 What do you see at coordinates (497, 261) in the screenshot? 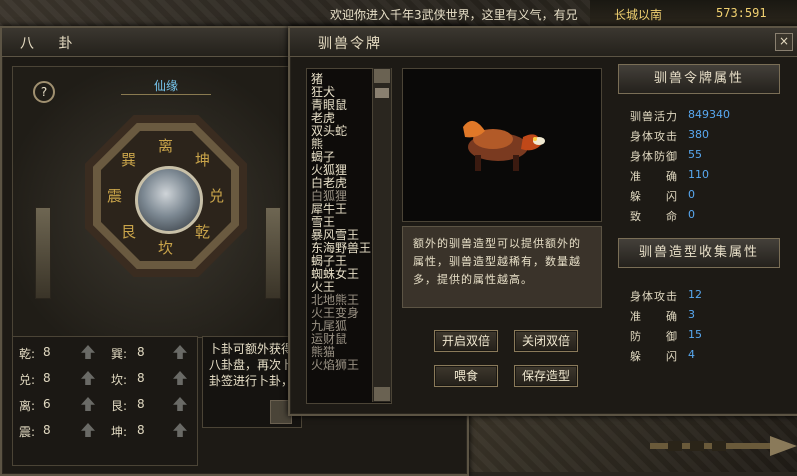
I see `beast-info-text: 额外的驯兽造型可以提供额外的属性，驯兽造型越稀有，数量越多，提供的属性越高。` at bounding box center [497, 261].